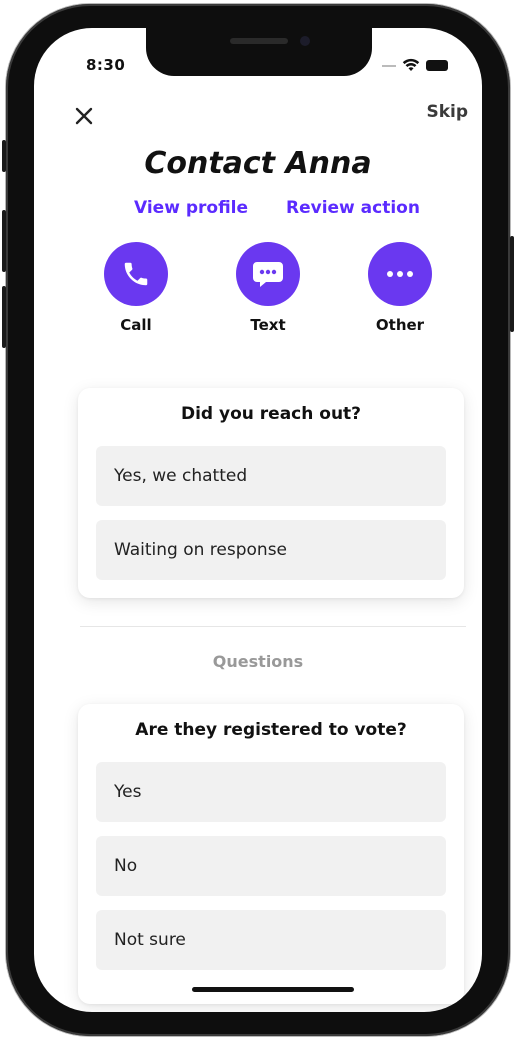 The width and height of the screenshot is (516, 1042). What do you see at coordinates (4, 156) in the screenshot?
I see `mute-switch` at bounding box center [4, 156].